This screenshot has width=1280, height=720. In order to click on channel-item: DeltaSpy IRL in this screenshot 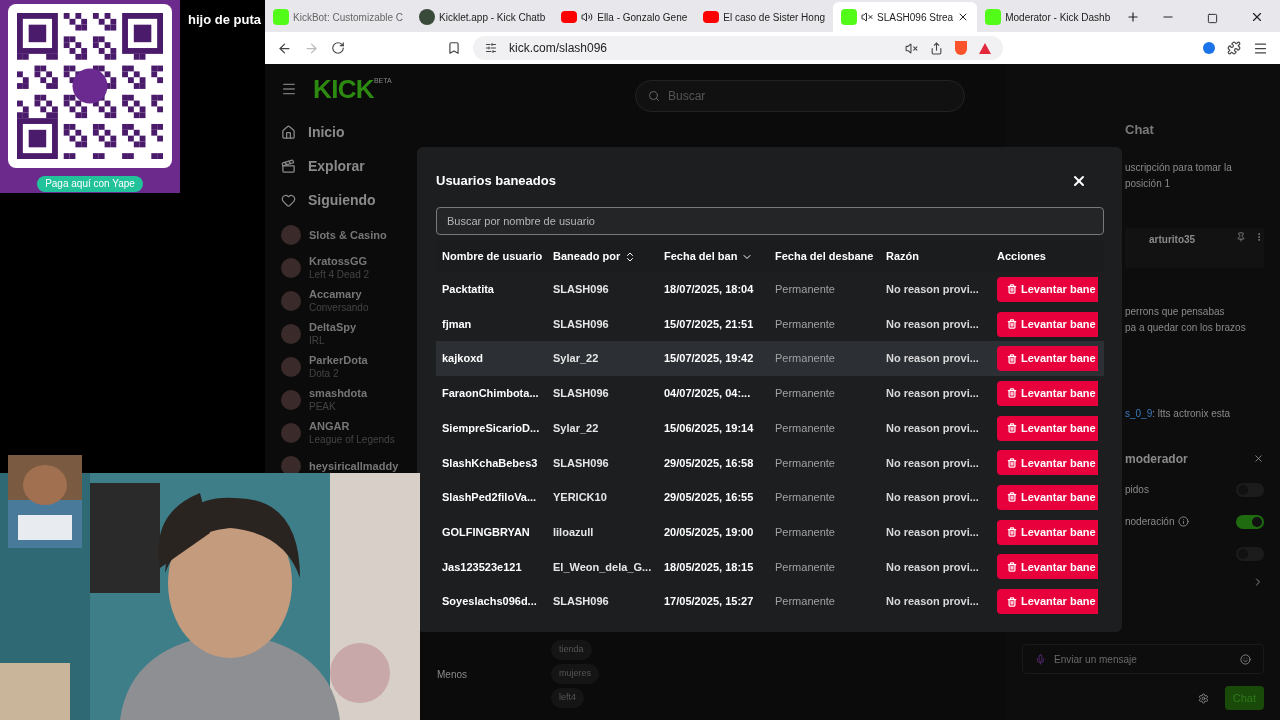, I will do `click(353, 333)`.